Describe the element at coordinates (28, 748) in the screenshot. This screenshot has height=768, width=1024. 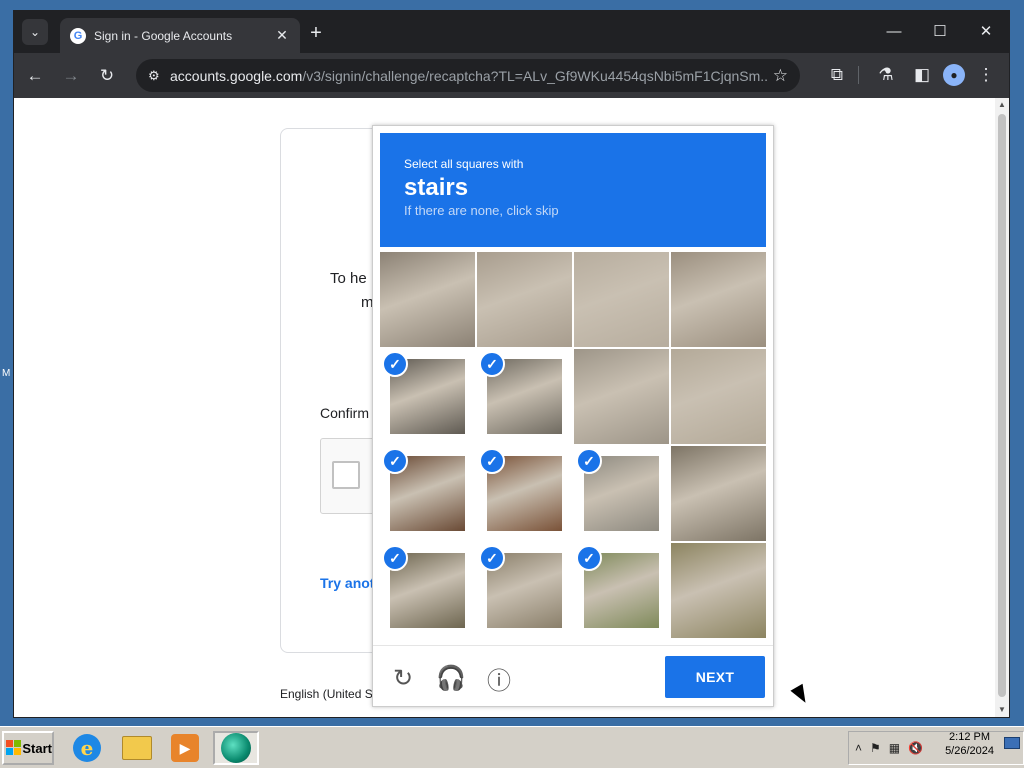
I see `start-button: Start` at that location.